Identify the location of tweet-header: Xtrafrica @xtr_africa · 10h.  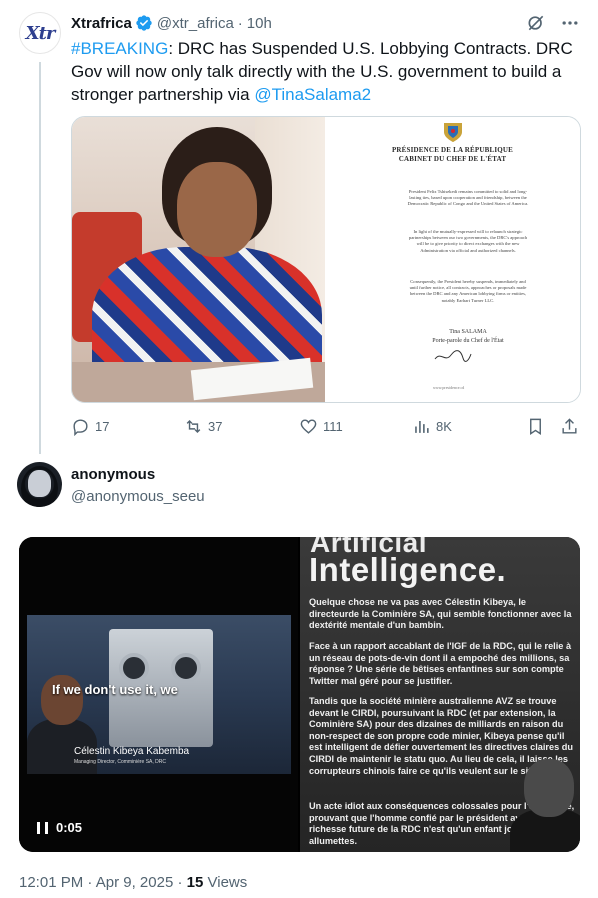
(171, 23).